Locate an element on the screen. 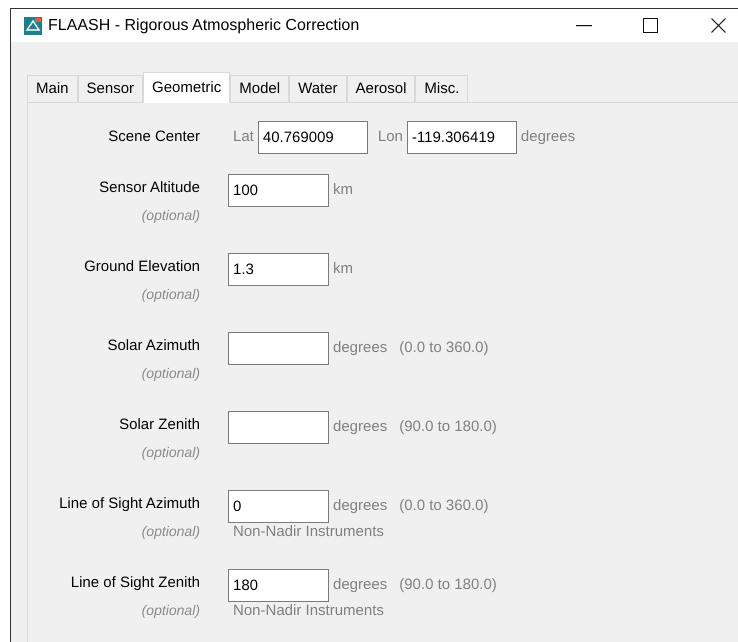 The width and height of the screenshot is (738, 642). tab: Misc. is located at coordinates (441, 88).